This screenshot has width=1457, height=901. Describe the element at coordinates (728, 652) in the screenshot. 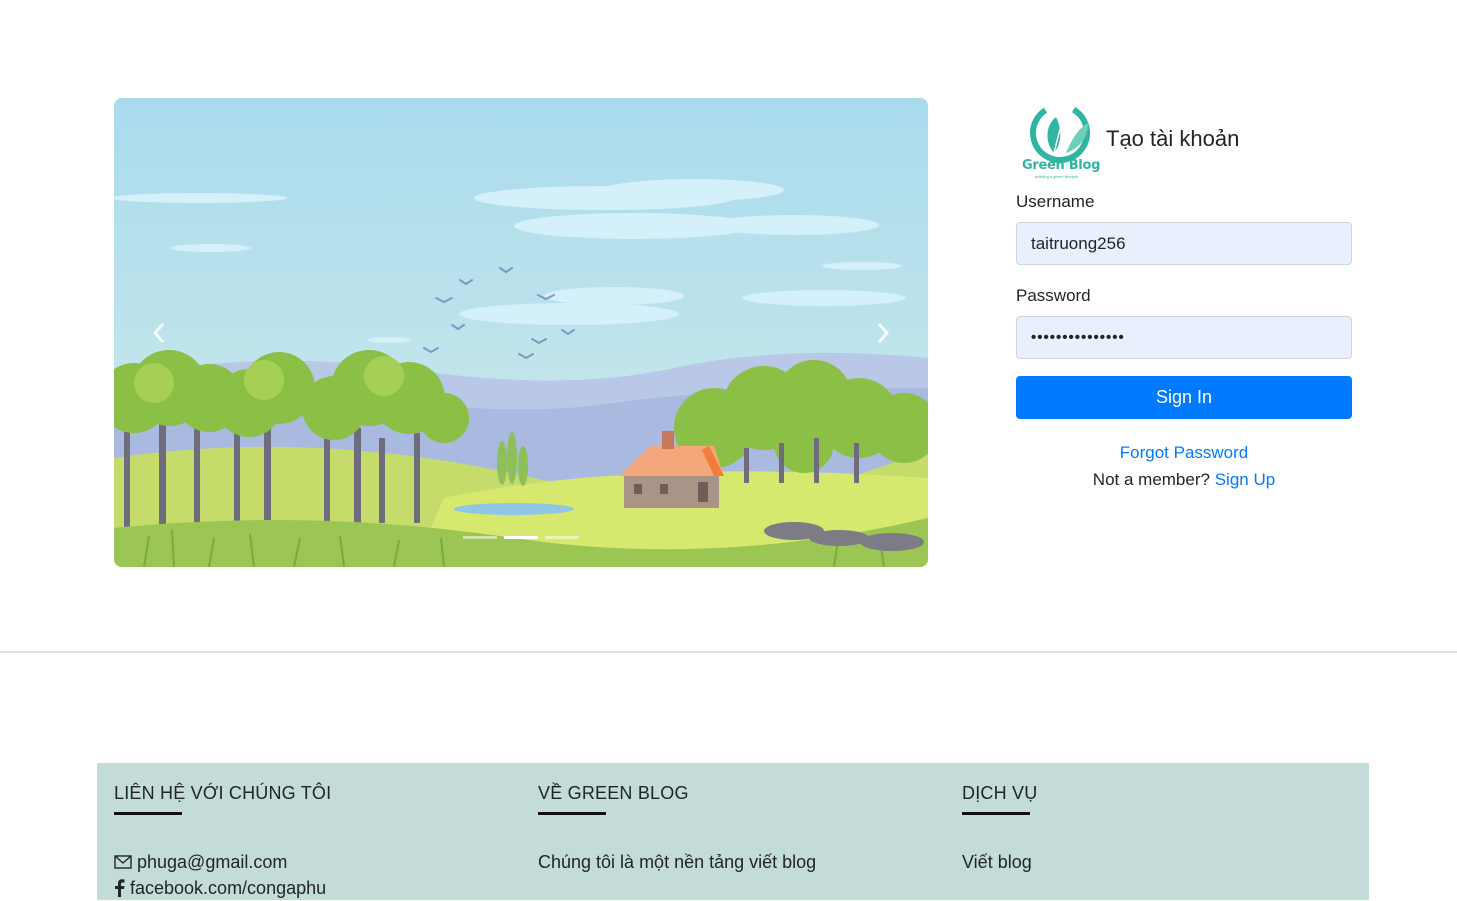

I see `section-divider` at that location.